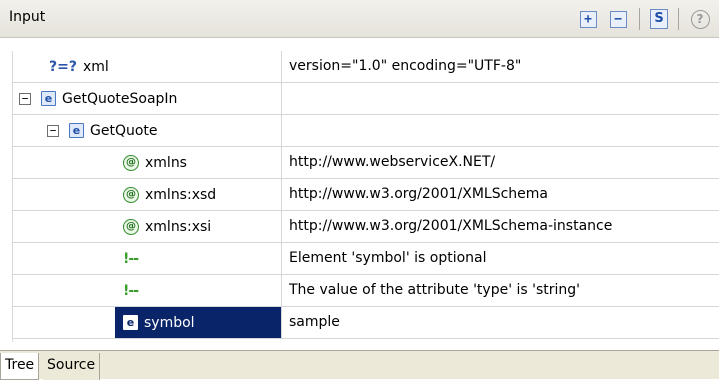 Image resolution: width=719 pixels, height=380 pixels. I want to click on table-row: e symbol sample, so click(366, 323).